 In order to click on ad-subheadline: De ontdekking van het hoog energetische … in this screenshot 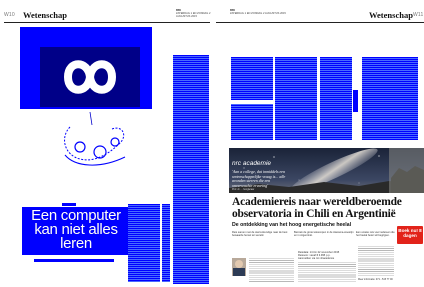, I will do `click(292, 225)`.